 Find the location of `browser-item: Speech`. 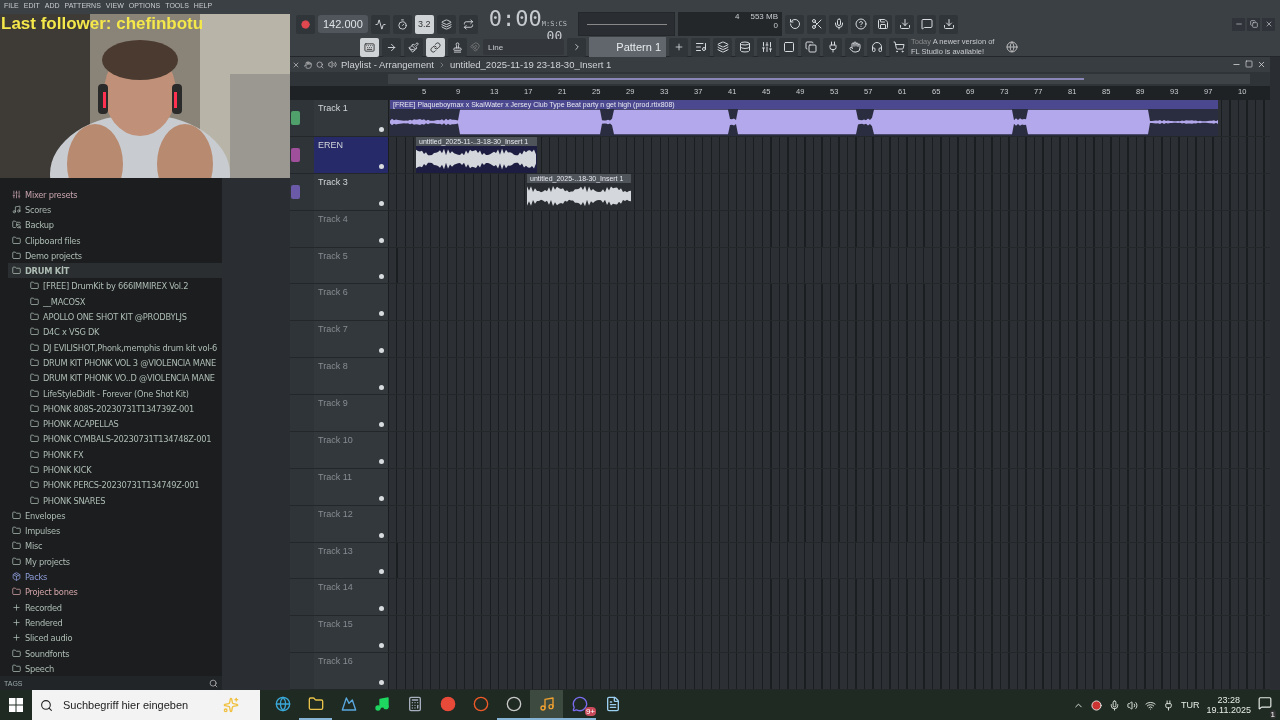

browser-item: Speech is located at coordinates (115, 668).